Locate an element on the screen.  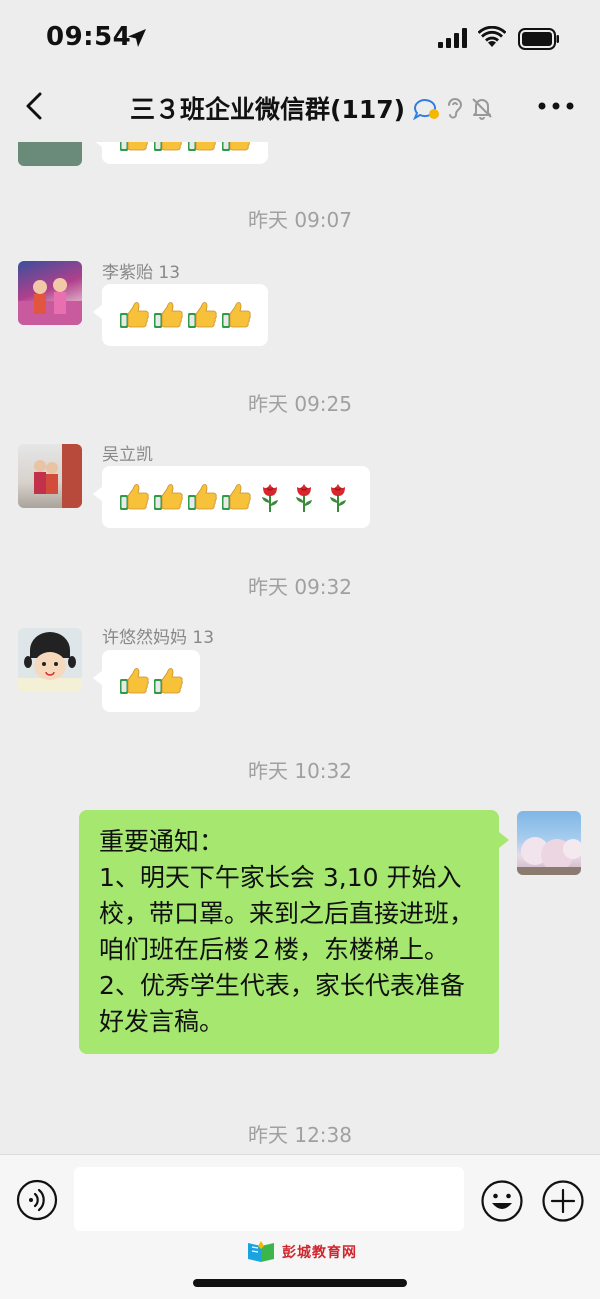
message-bubble-partial is located at coordinates (180, 153).